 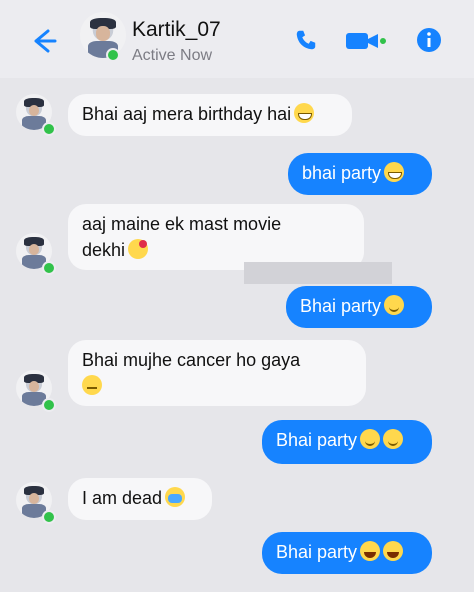 I want to click on crying-face-emoji, so click(x=175, y=497).